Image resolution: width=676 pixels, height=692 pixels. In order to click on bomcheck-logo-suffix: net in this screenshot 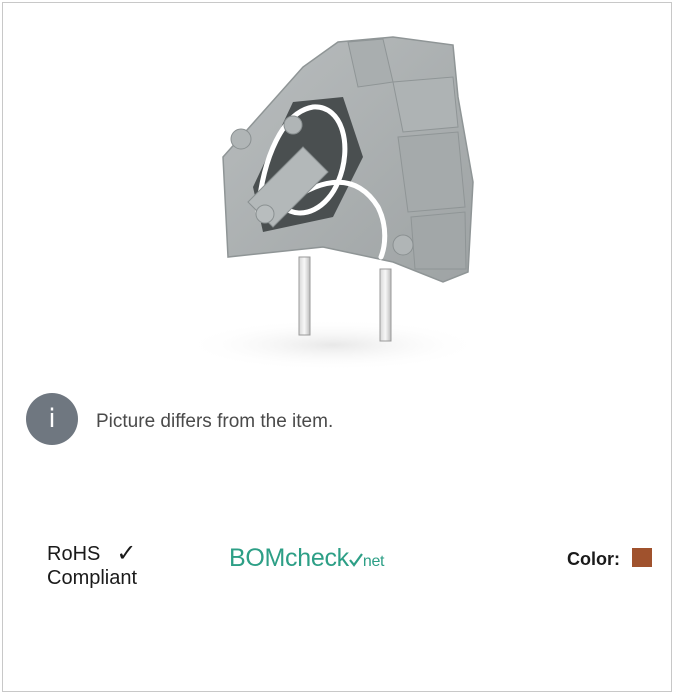, I will do `click(373, 561)`.